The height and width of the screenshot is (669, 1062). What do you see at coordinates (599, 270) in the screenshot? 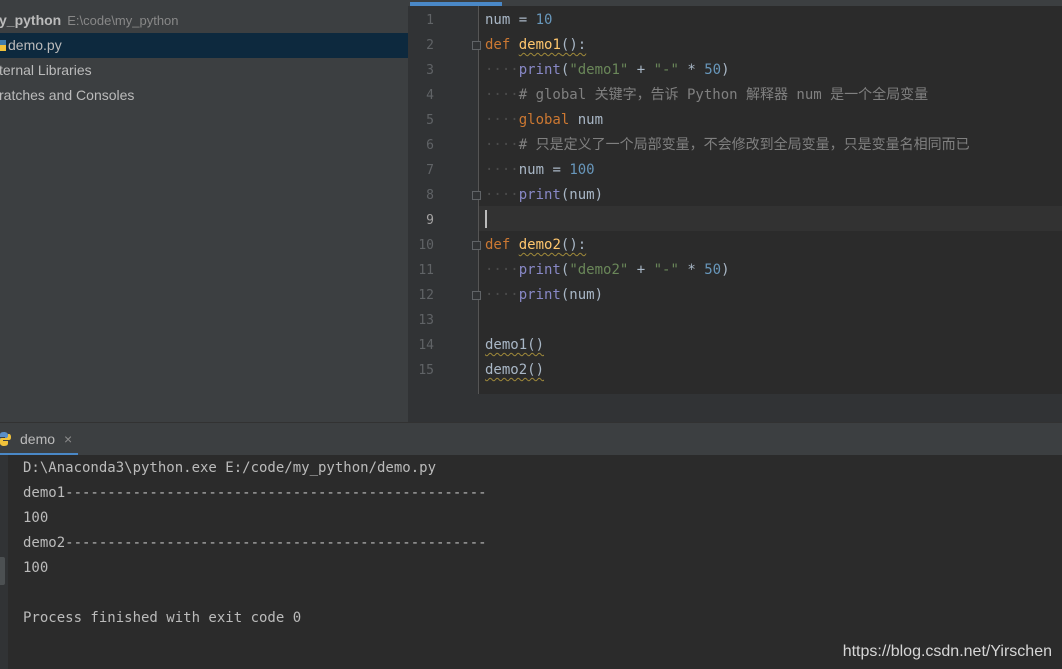
I see `code-token: "demo2"` at bounding box center [599, 270].